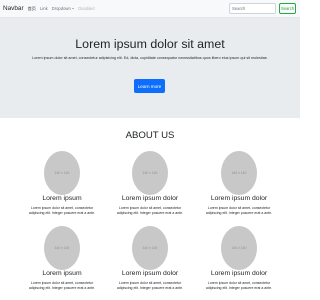 This screenshot has width=320, height=300. What do you see at coordinates (150, 135) in the screenshot?
I see `about-title: ABOUT US` at bounding box center [150, 135].